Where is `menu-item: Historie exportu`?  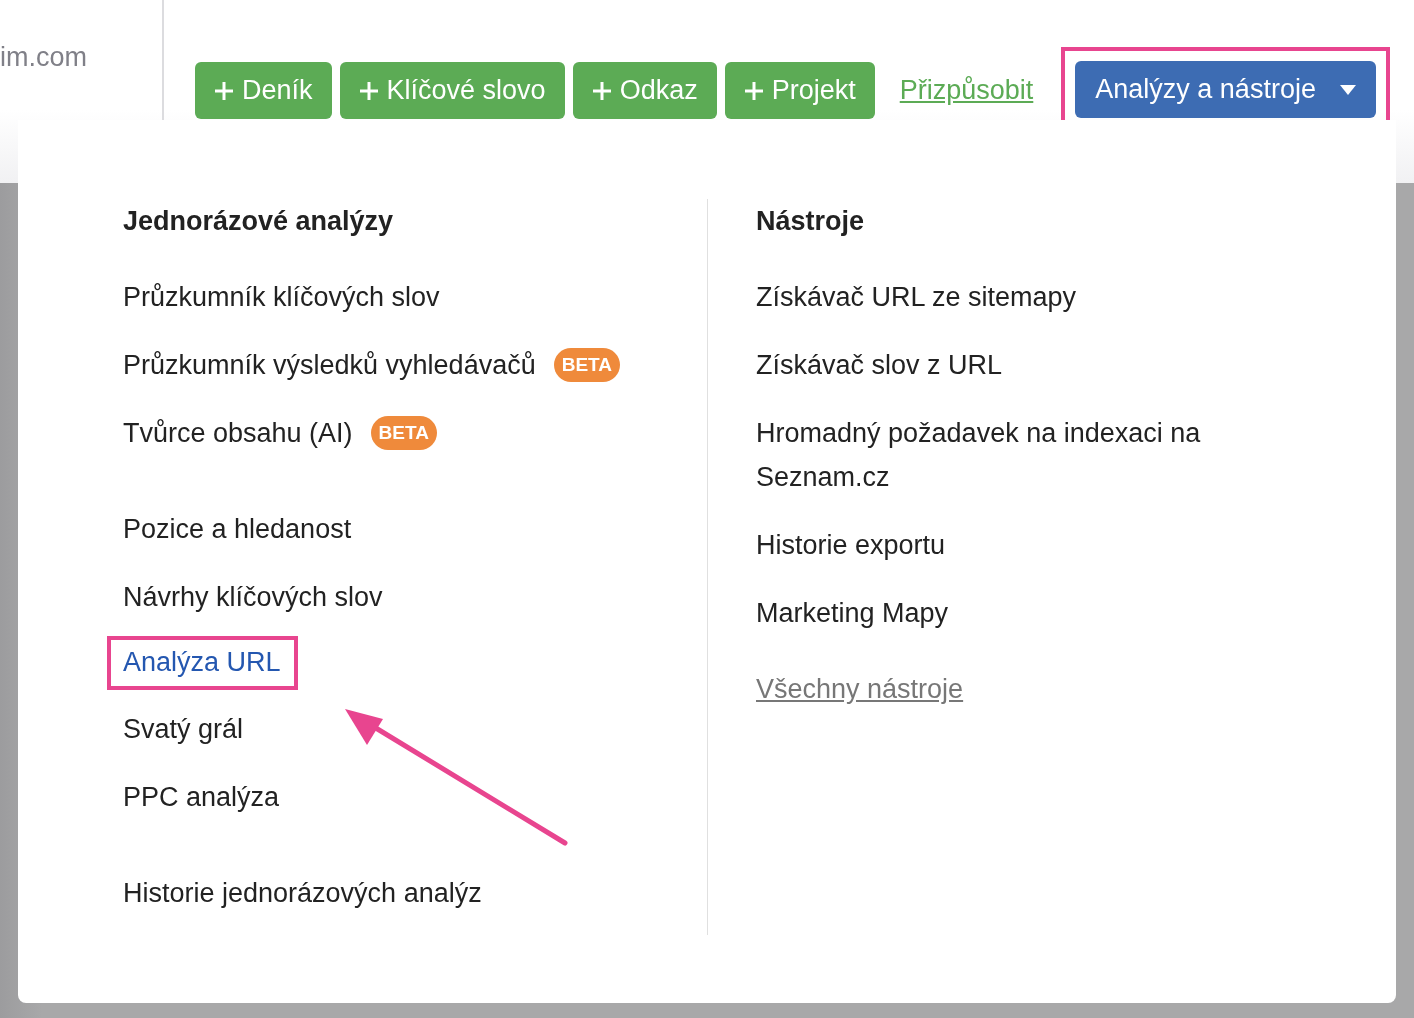
menu-item: Historie exportu is located at coordinates (851, 545).